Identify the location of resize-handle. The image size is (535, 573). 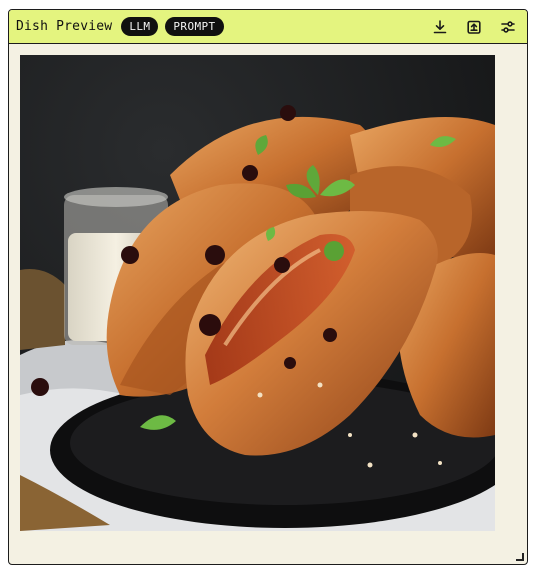
(520, 557).